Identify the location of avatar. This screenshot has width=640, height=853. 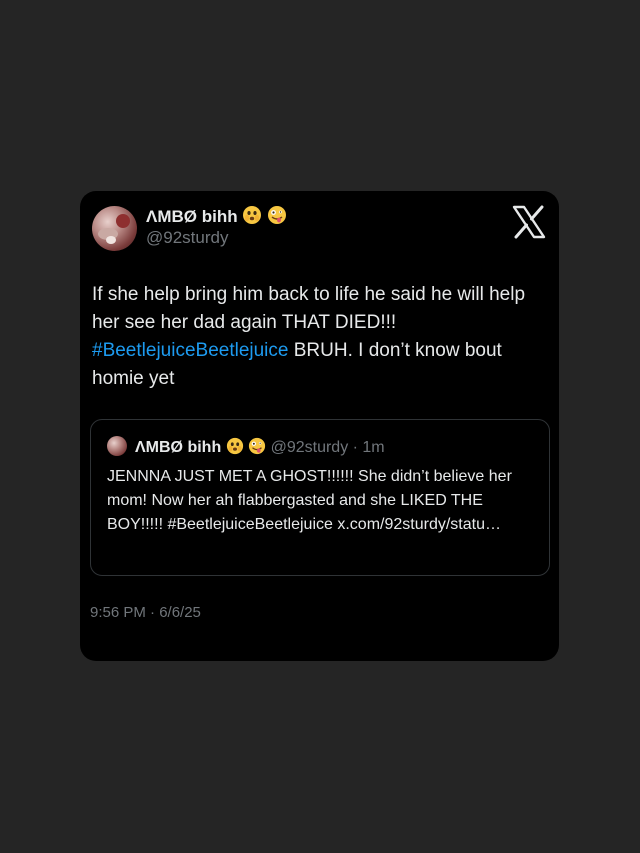
(114, 228).